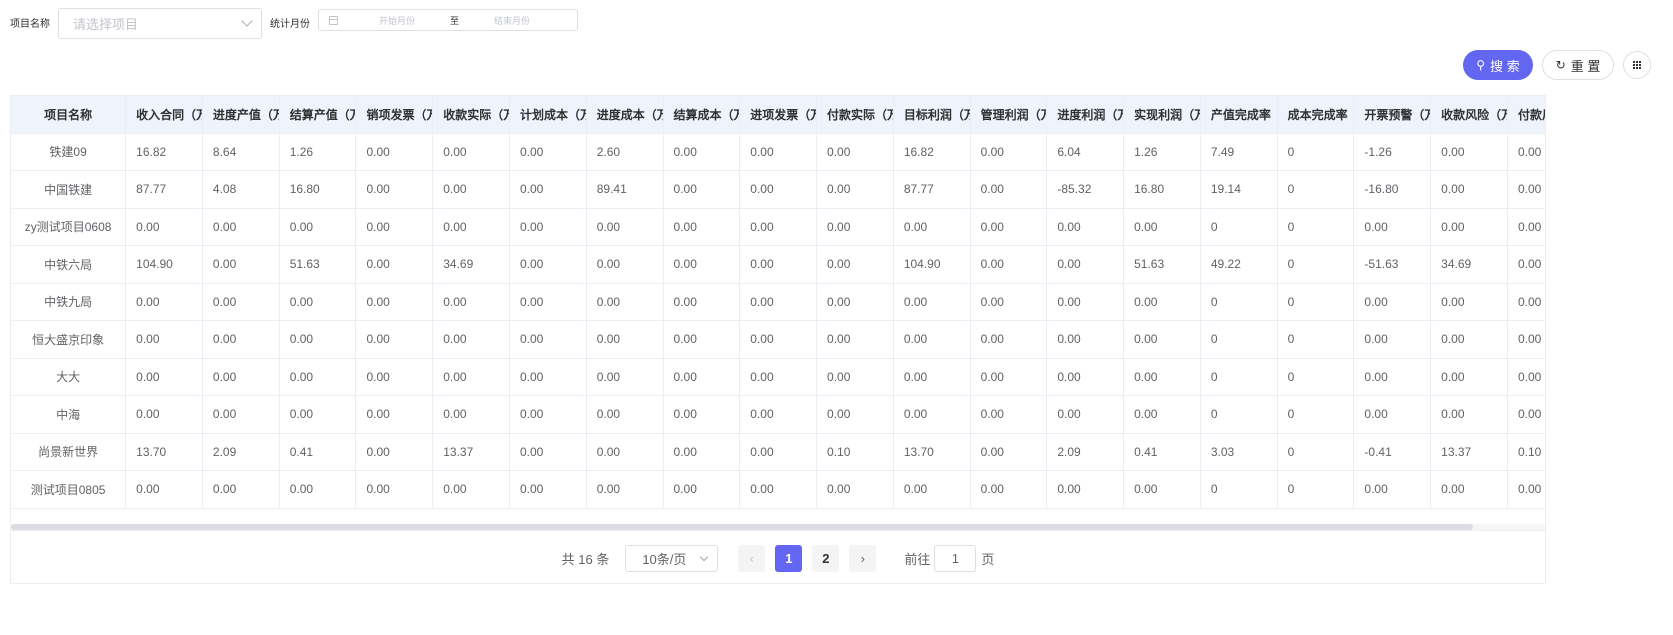  What do you see at coordinates (548, 115) in the screenshot?
I see `column-header: 计划成本（万` at bounding box center [548, 115].